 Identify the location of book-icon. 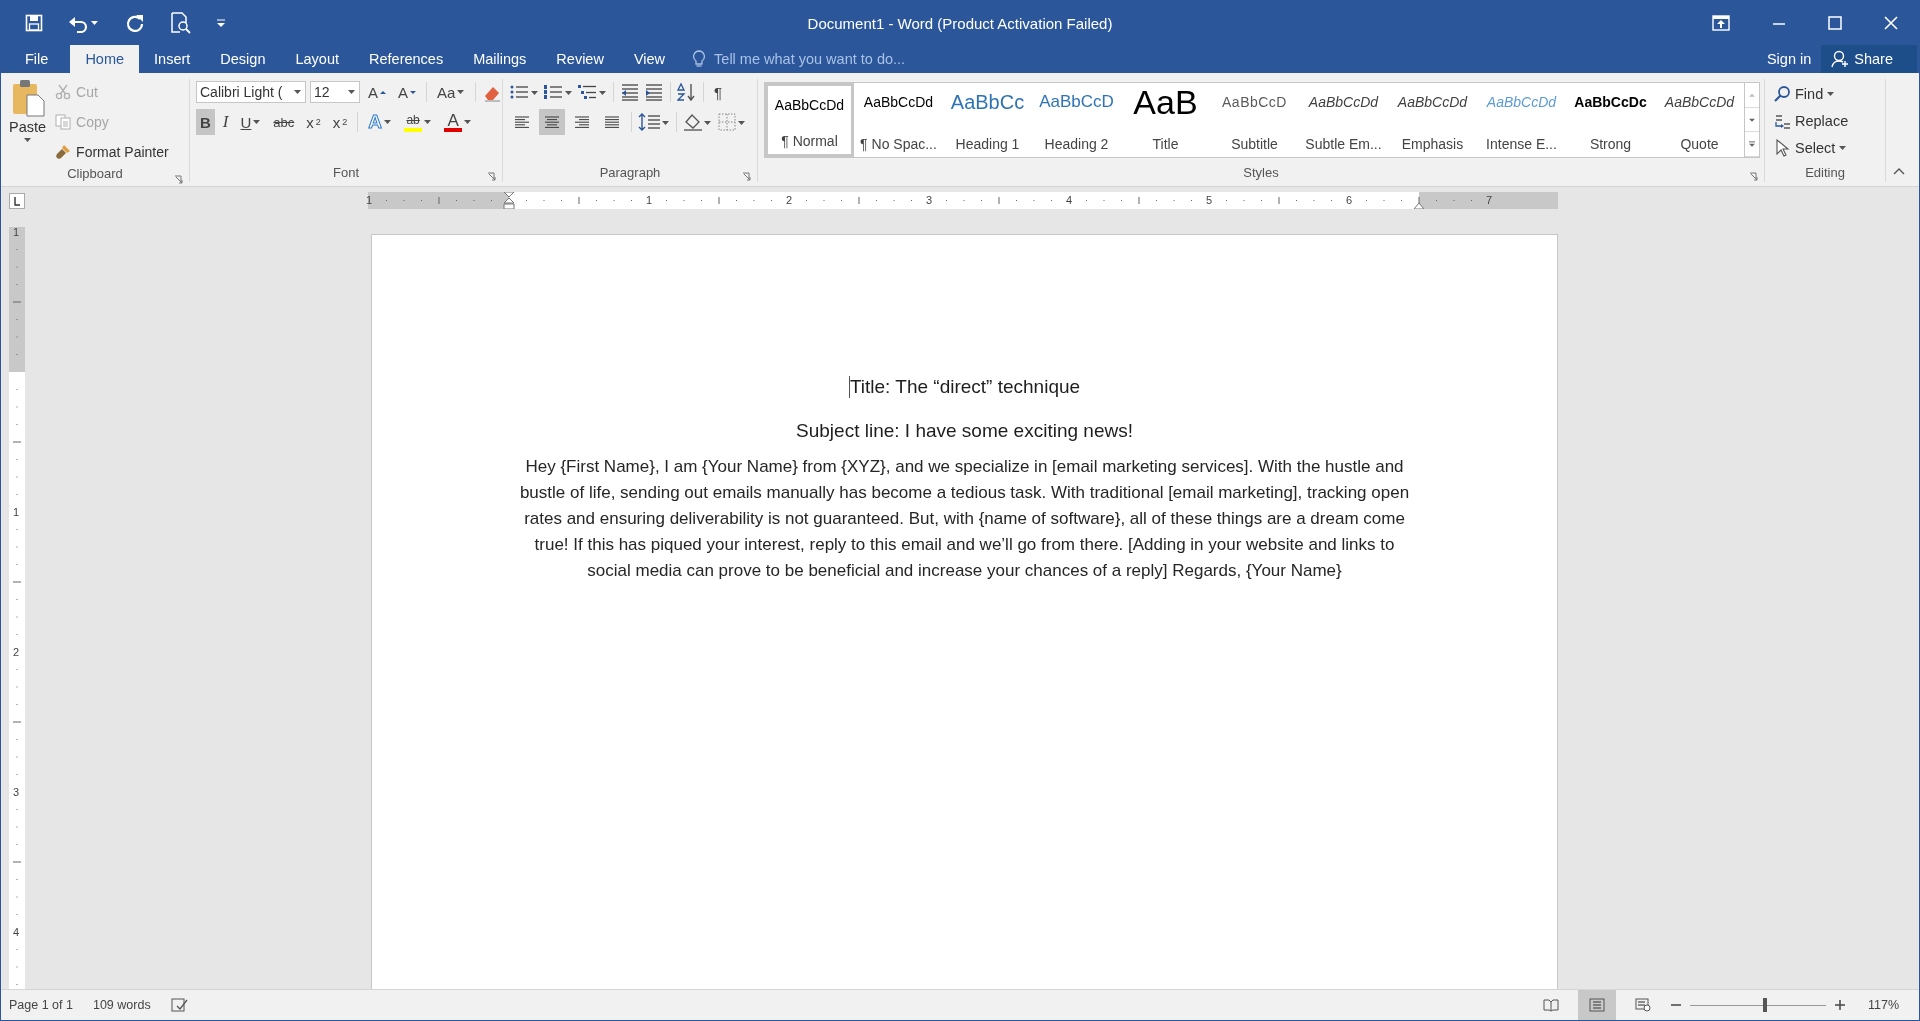
(1550, 1005).